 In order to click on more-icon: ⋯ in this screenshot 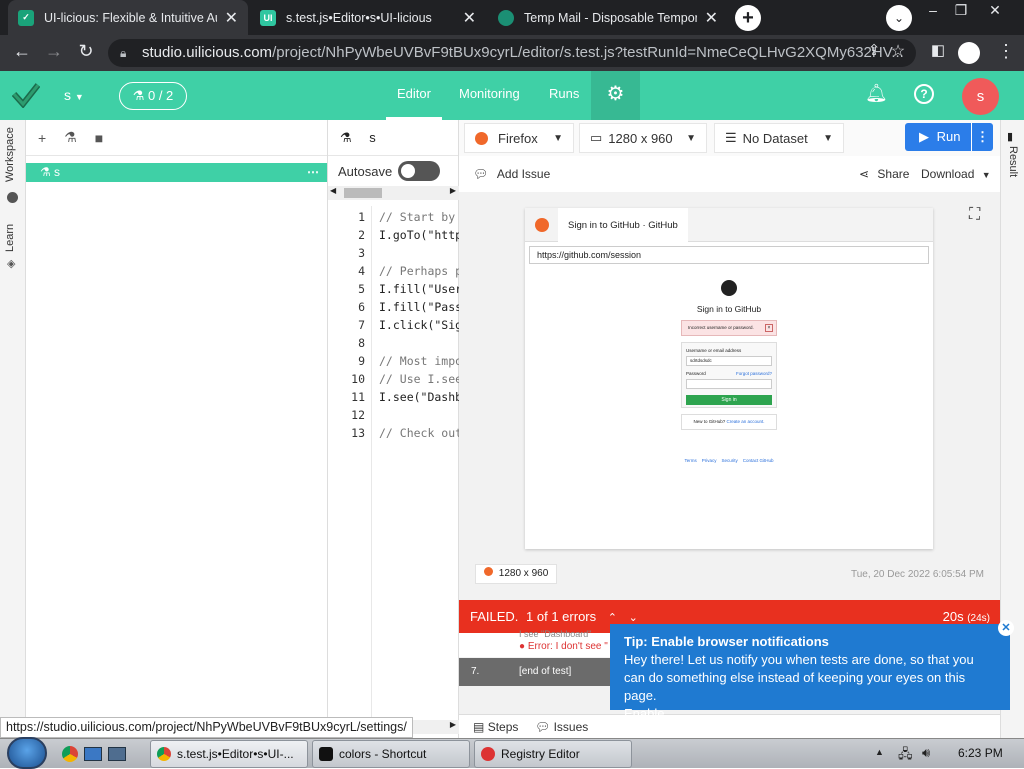, I will do `click(313, 172)`.